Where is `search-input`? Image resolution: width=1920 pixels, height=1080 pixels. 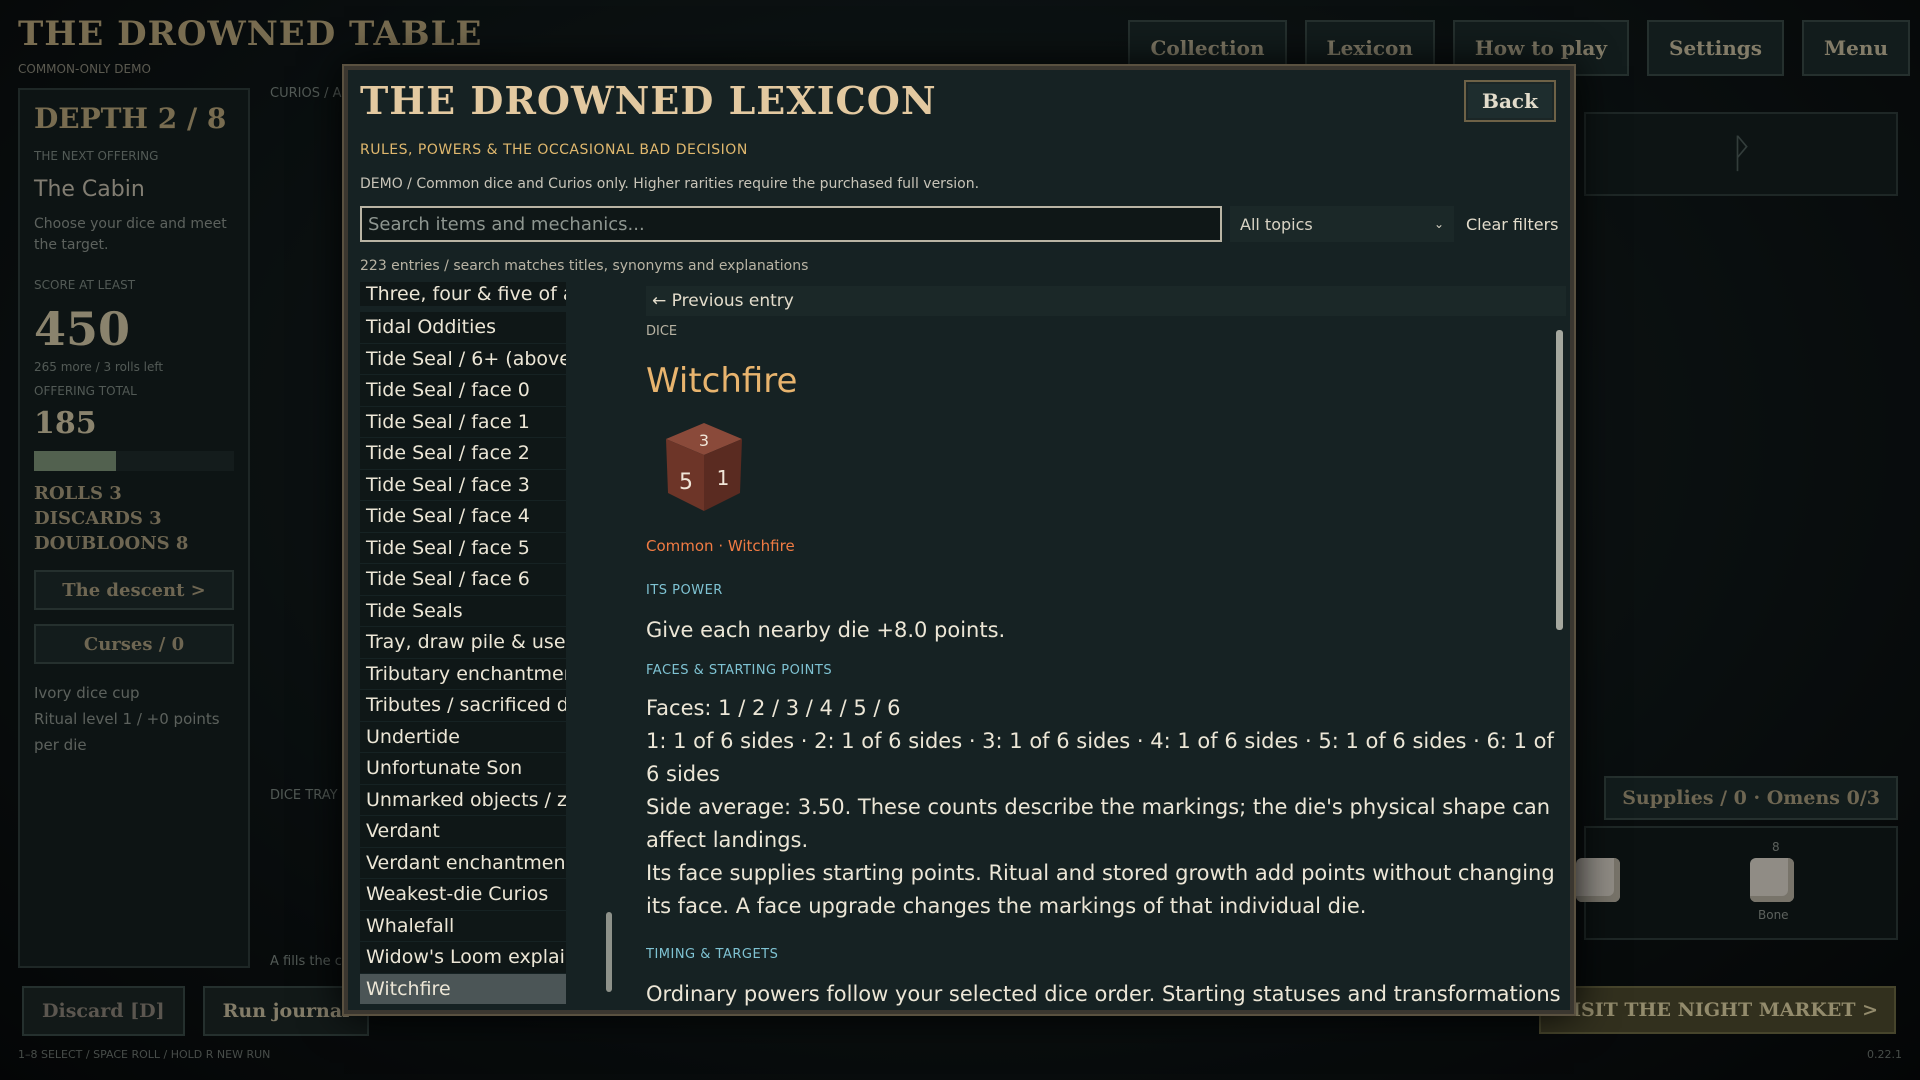 search-input is located at coordinates (791, 224).